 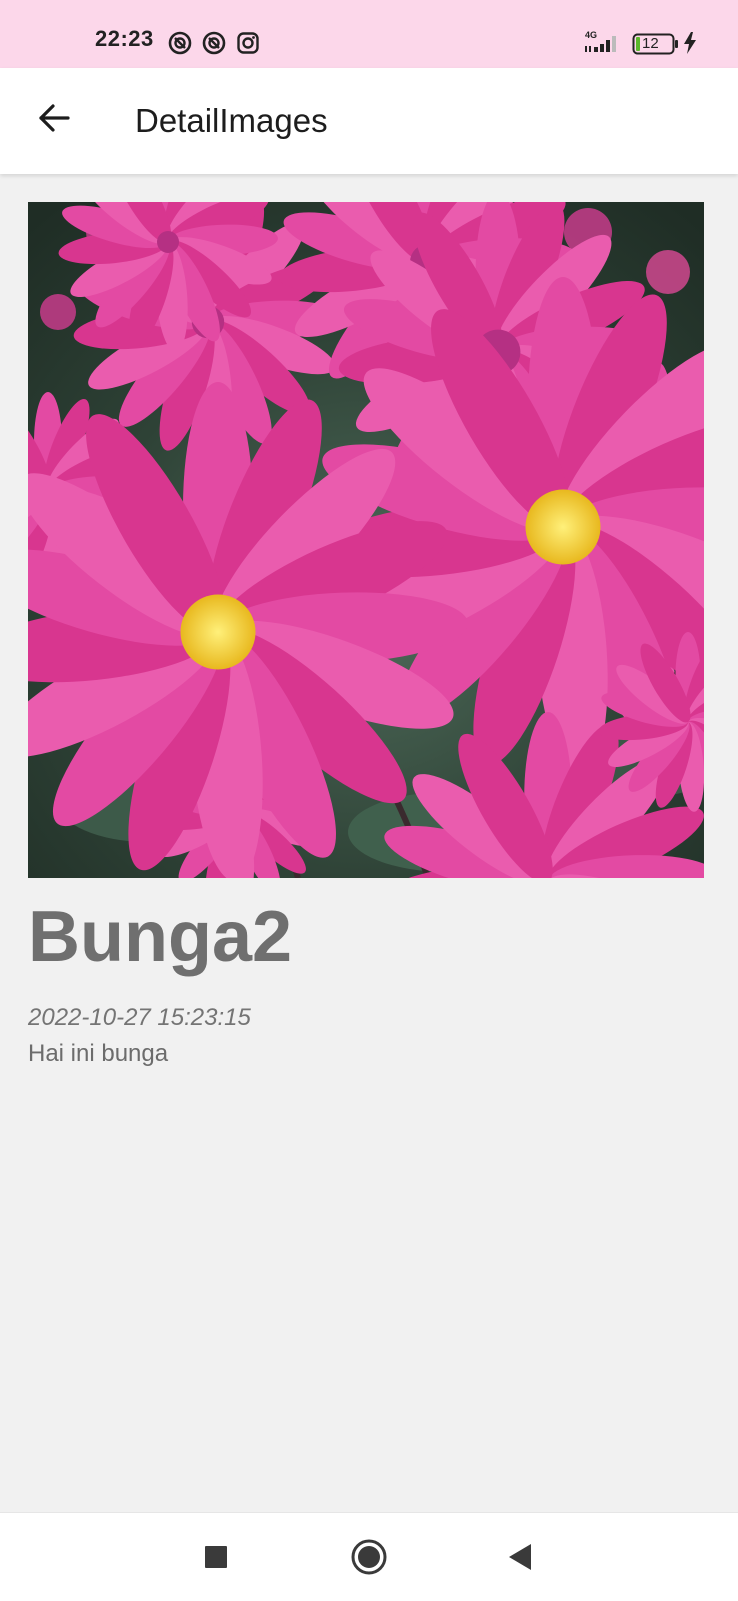 What do you see at coordinates (248, 43) in the screenshot?
I see `instagram-icon` at bounding box center [248, 43].